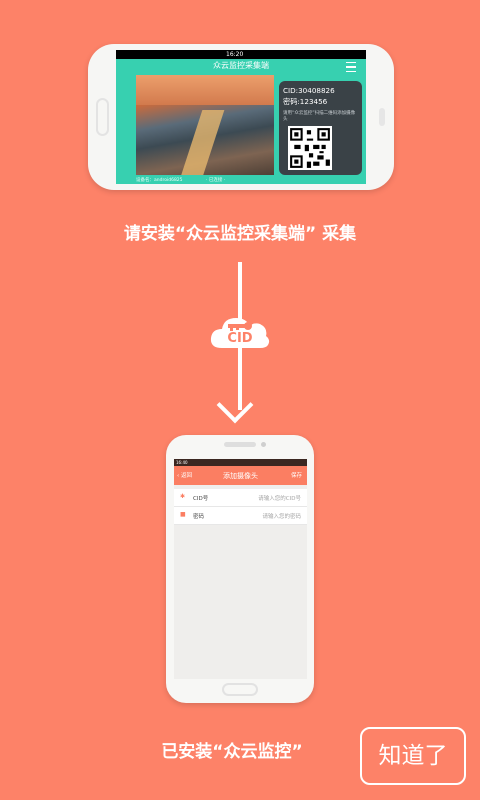 Image resolution: width=480 pixels, height=800 pixels. I want to click on lock-icon: ■, so click(183, 514).